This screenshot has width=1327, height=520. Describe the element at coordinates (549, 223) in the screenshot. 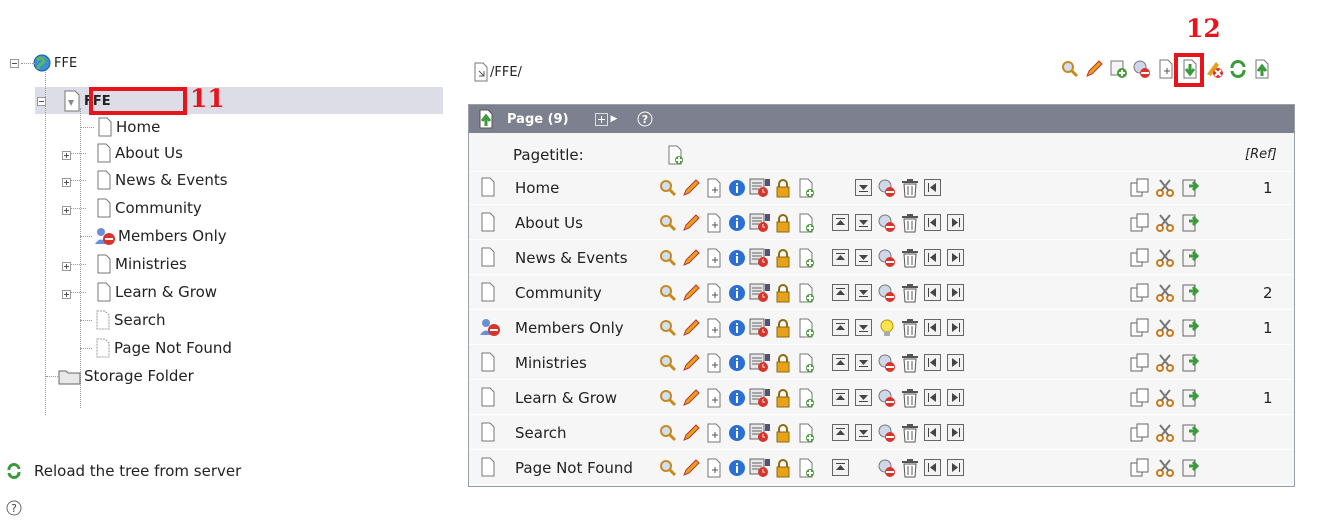

I see `page-title: About Us` at that location.